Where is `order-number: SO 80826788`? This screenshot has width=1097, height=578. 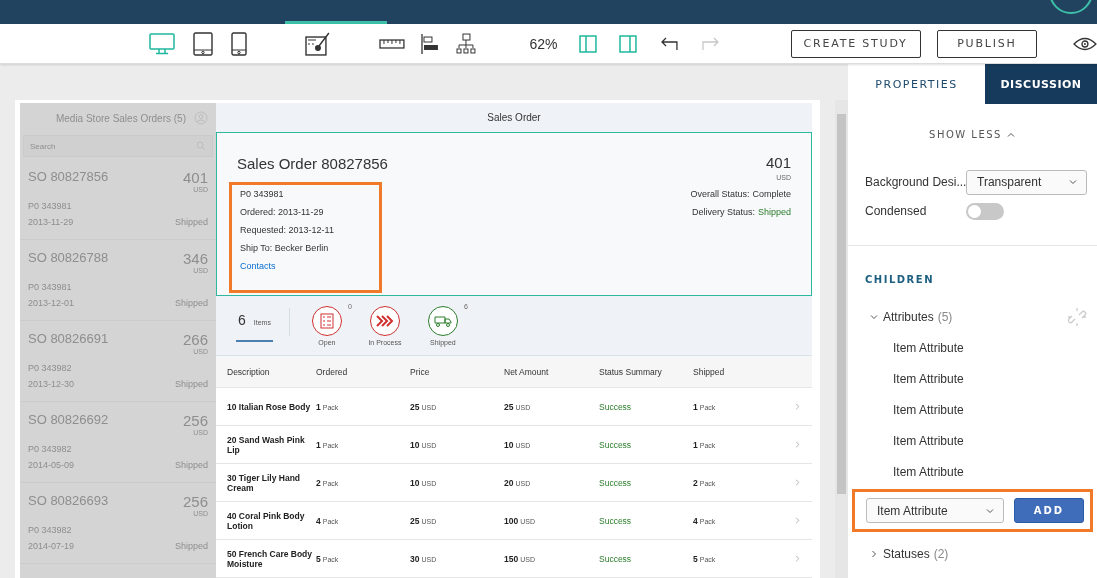
order-number: SO 80826788 is located at coordinates (68, 257).